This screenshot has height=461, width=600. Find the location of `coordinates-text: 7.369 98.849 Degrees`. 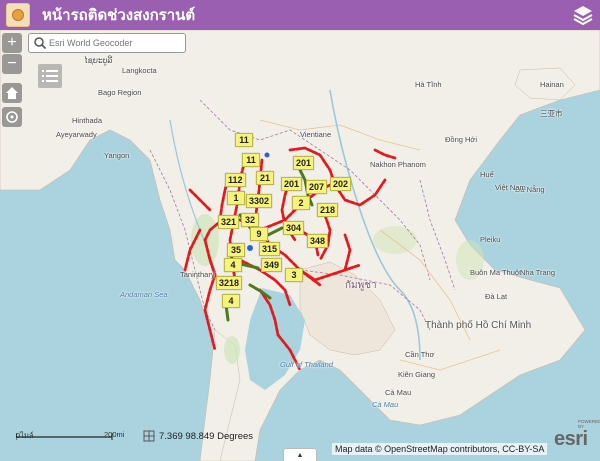

coordinates-text: 7.369 98.849 Degrees is located at coordinates (206, 436).